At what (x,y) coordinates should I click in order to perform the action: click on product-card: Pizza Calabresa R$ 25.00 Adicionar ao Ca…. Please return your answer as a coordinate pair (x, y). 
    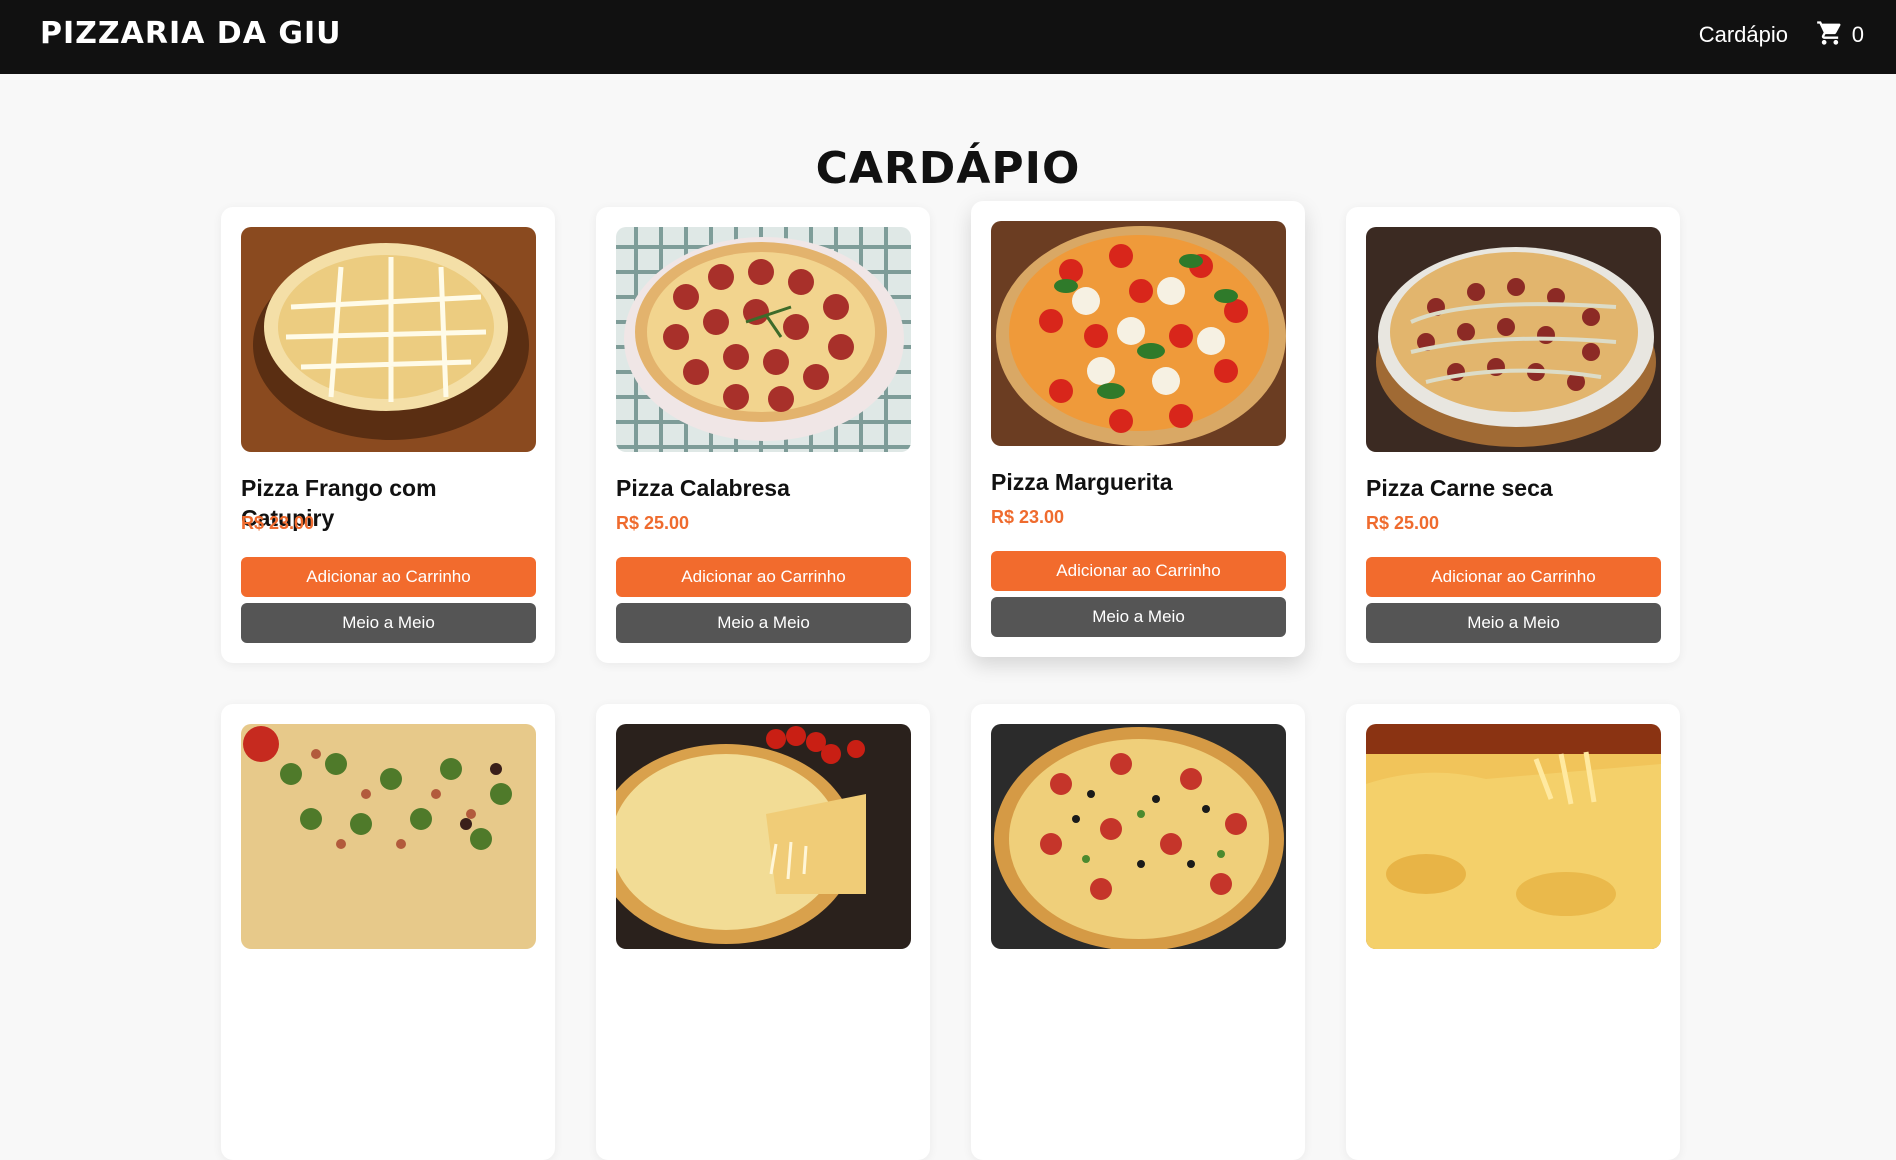
    Looking at the image, I should click on (763, 435).